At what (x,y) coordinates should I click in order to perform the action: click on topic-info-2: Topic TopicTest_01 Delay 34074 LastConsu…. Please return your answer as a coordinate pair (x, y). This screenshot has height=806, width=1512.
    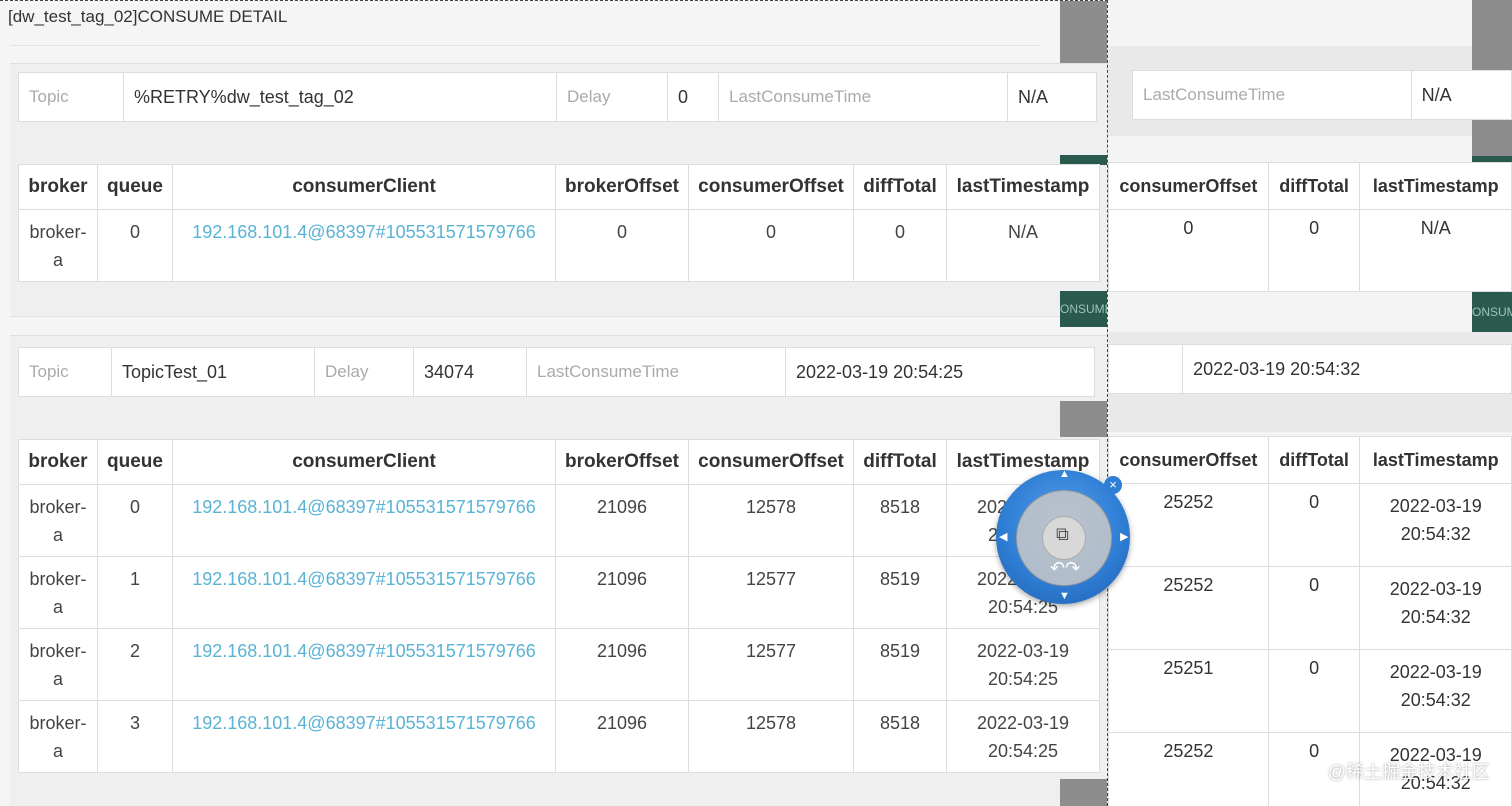
    Looking at the image, I should click on (556, 372).